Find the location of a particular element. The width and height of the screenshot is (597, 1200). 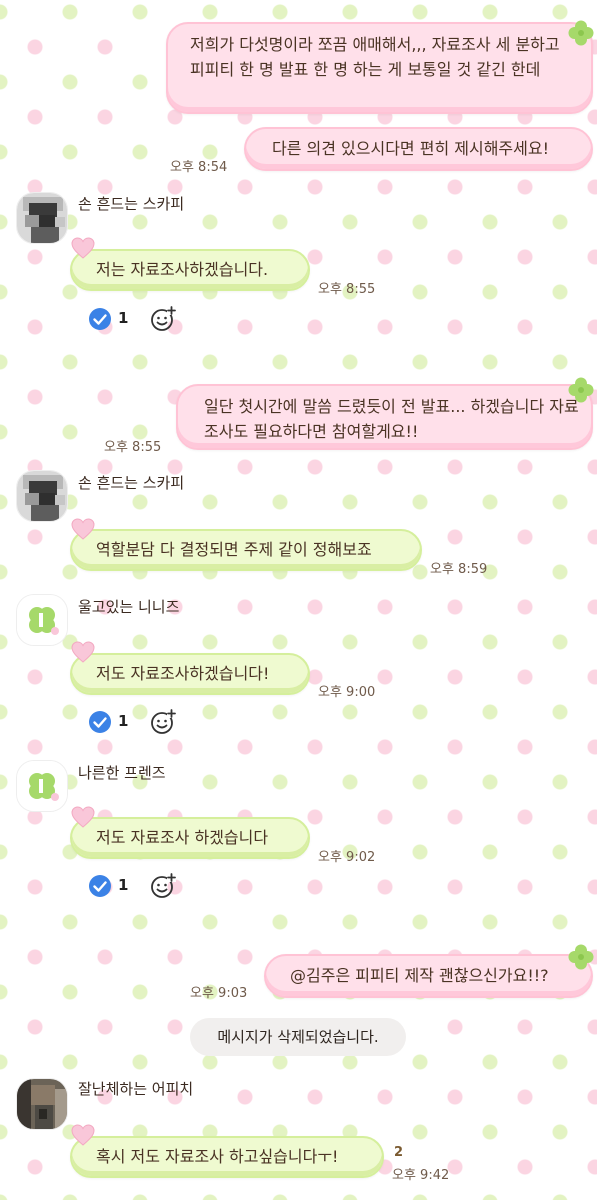

unread-count: 2 is located at coordinates (399, 1152).